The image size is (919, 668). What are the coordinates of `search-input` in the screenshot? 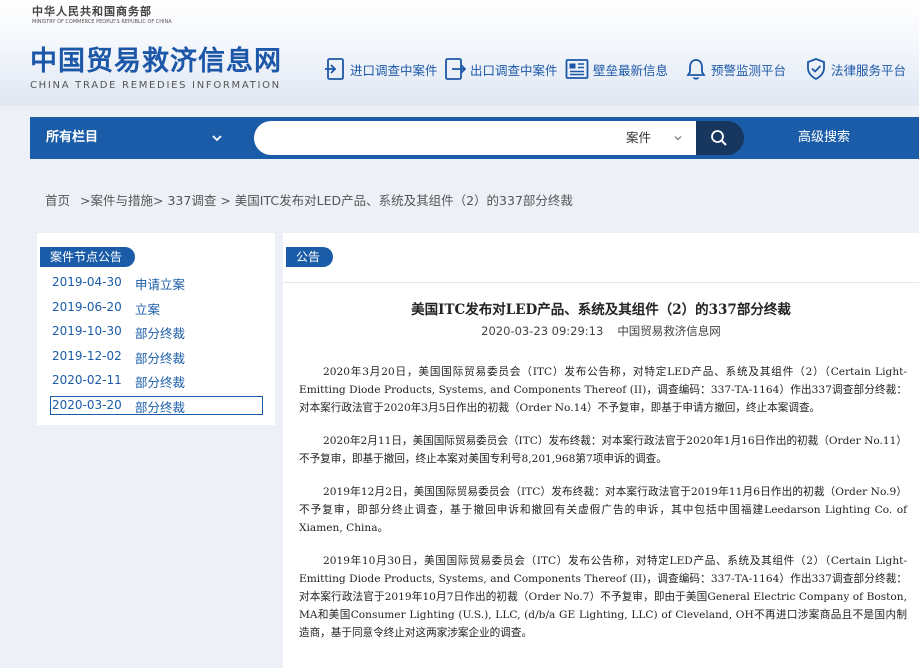 It's located at (439, 138).